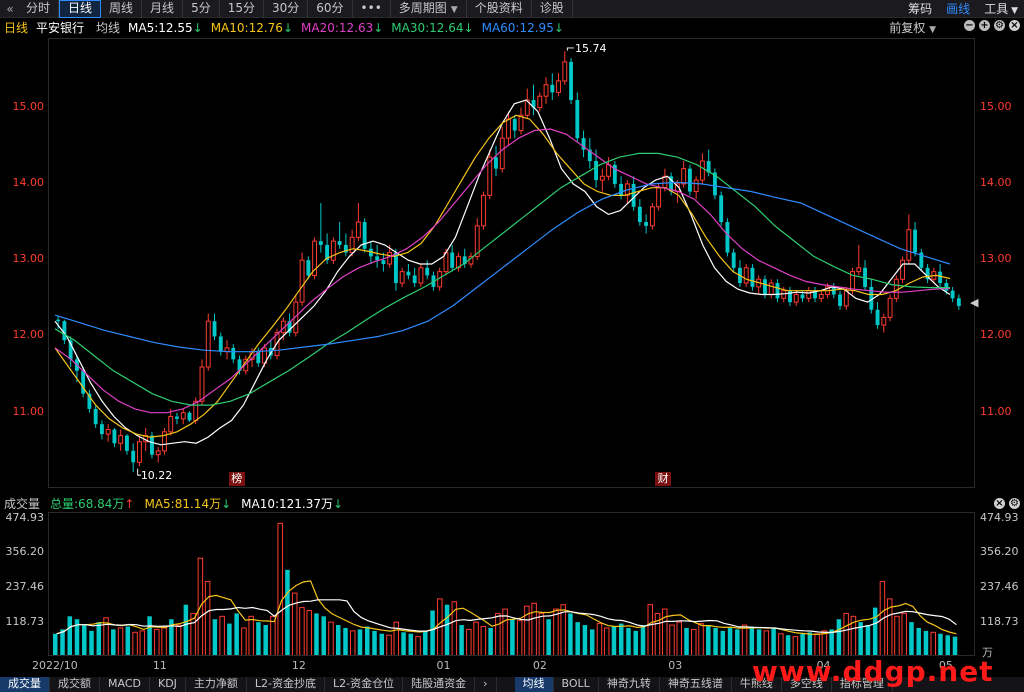 This screenshot has height=692, width=1024. I want to click on period-tab-5: 15分, so click(242, 9).